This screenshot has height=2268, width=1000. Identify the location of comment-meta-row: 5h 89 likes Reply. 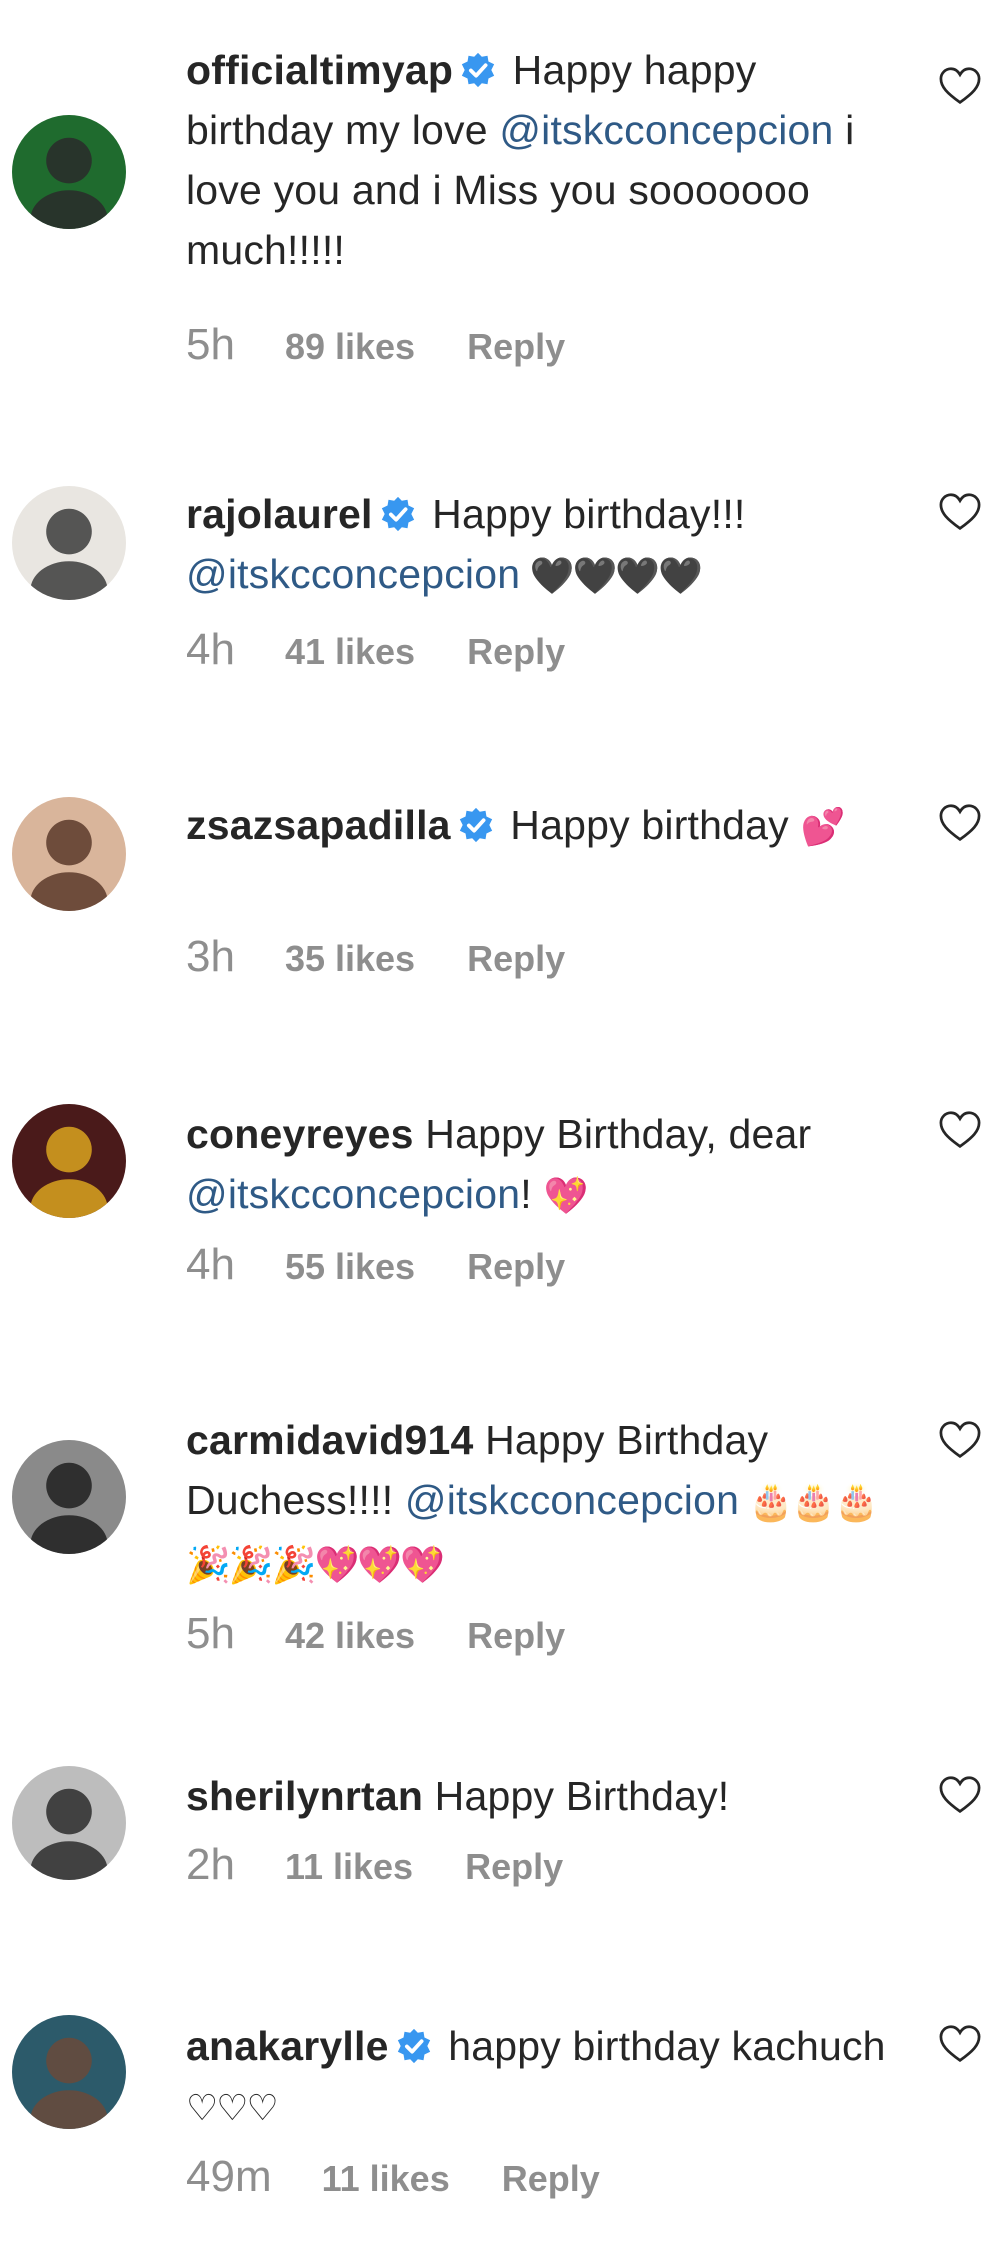
(375, 345).